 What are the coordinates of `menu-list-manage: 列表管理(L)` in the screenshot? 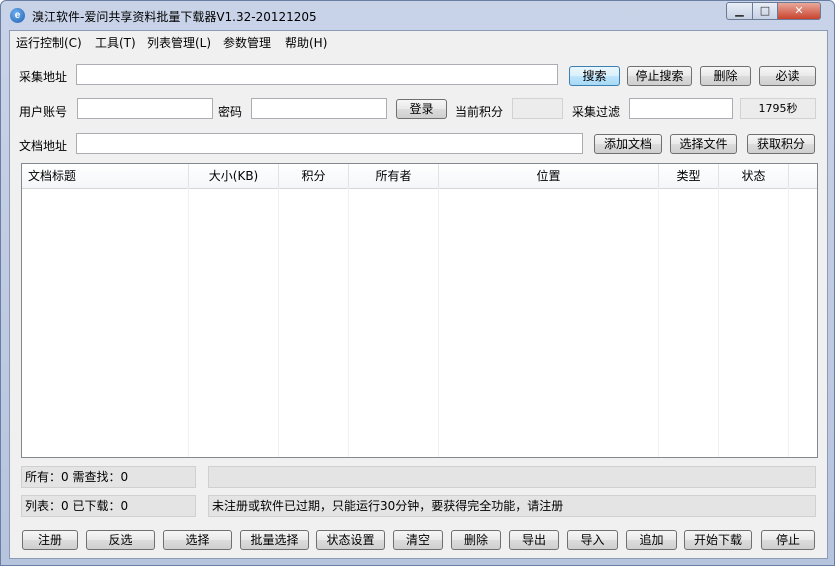 It's located at (179, 42).